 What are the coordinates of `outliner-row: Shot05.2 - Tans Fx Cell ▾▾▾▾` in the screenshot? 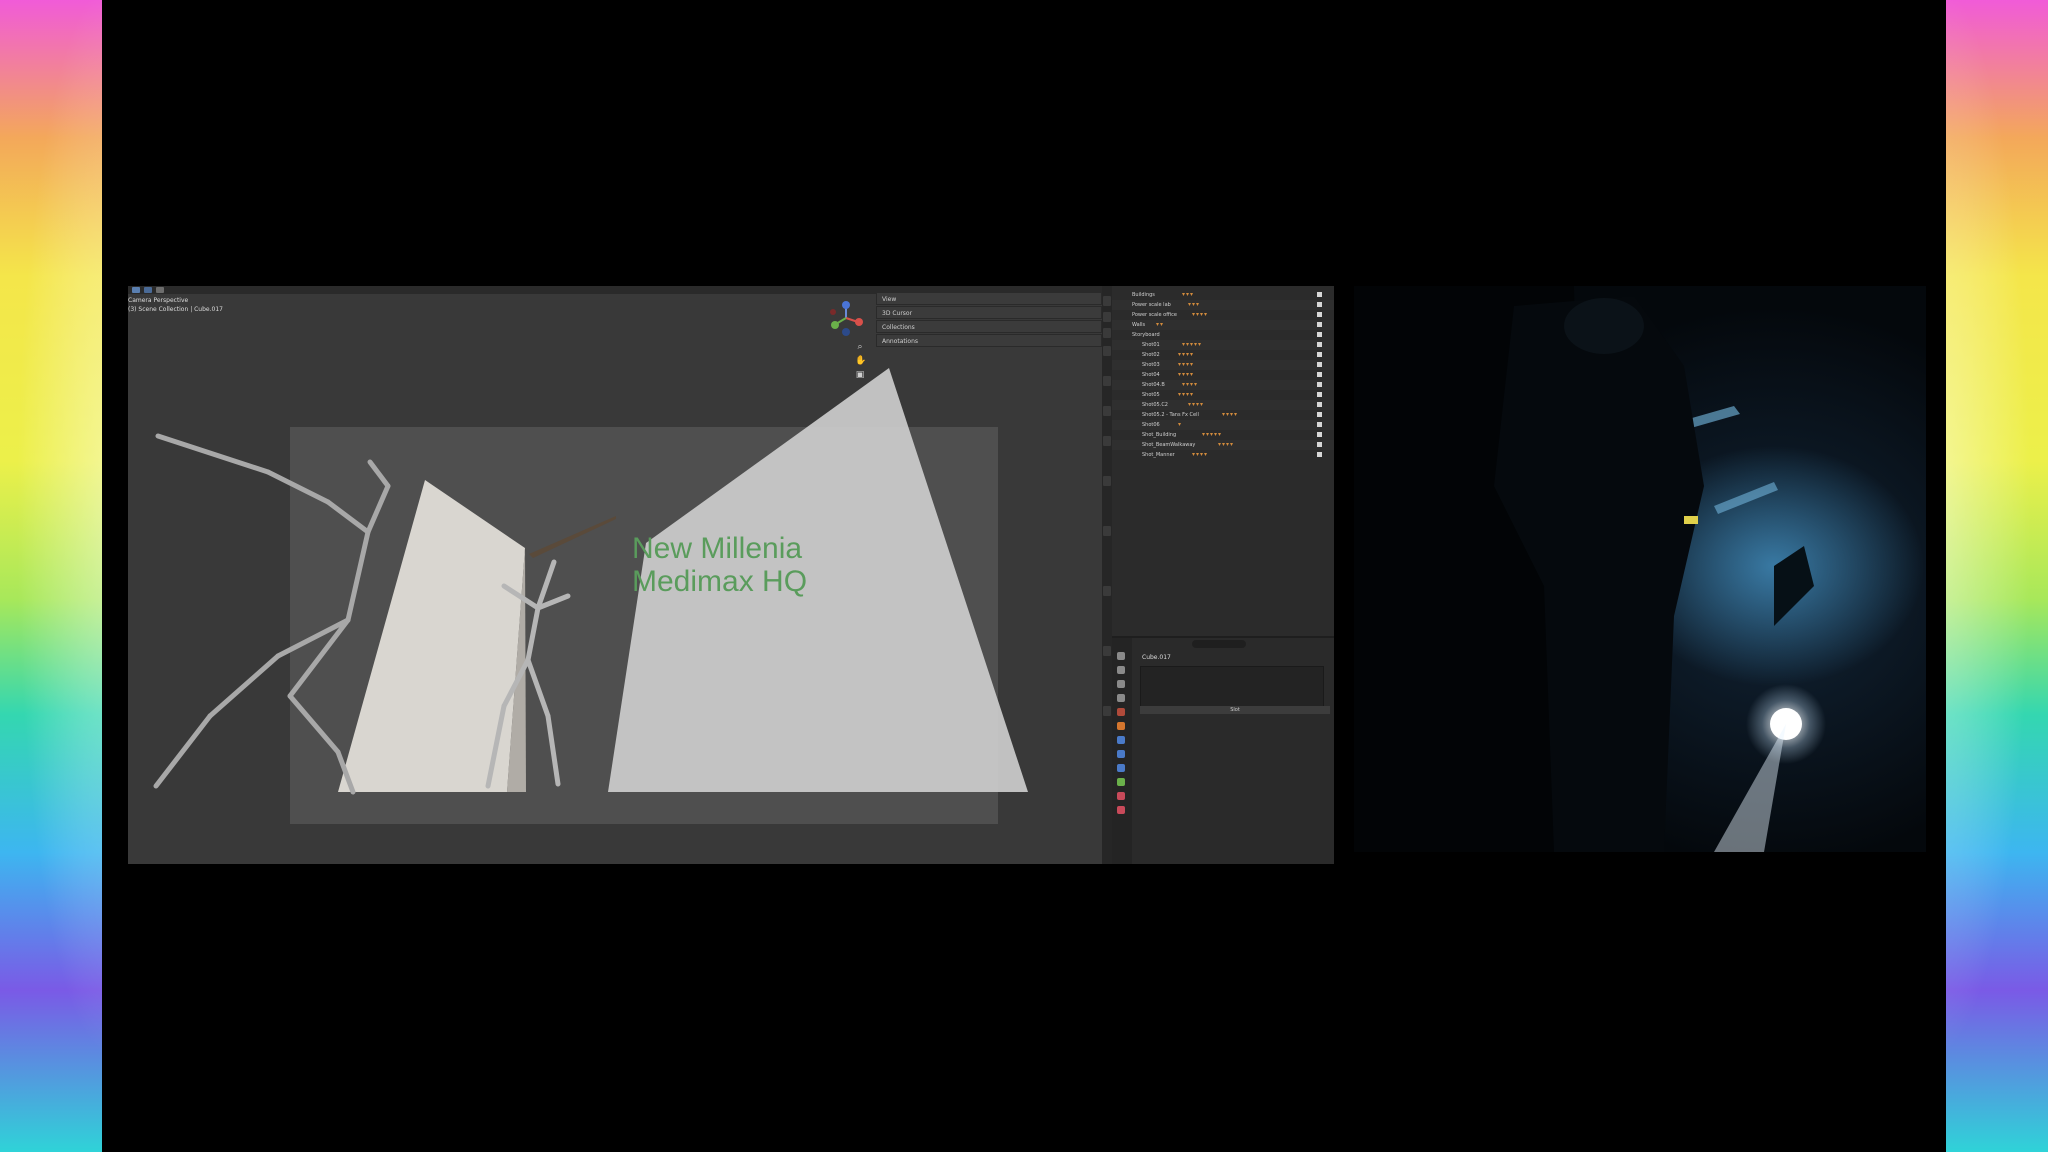 It's located at (1223, 415).